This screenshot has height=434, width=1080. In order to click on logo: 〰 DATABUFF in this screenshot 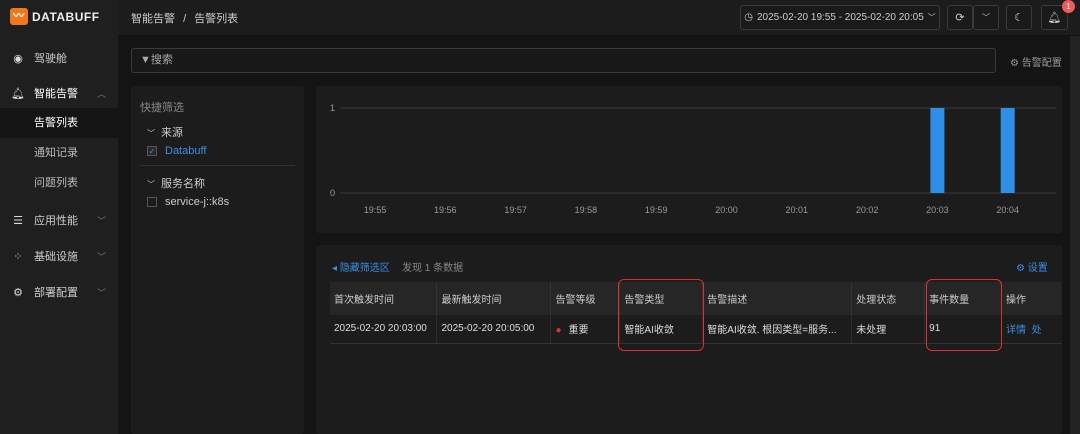, I will do `click(55, 16)`.